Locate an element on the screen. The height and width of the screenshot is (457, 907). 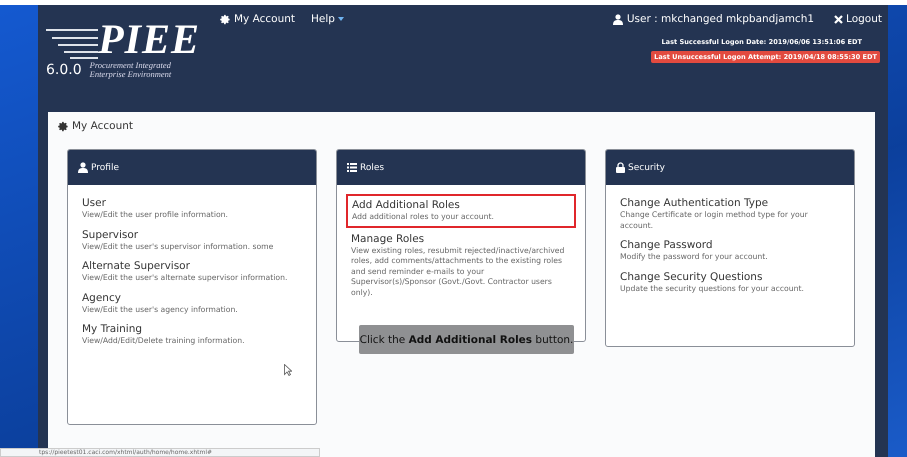
logo-stripes-icon is located at coordinates (72, 43).